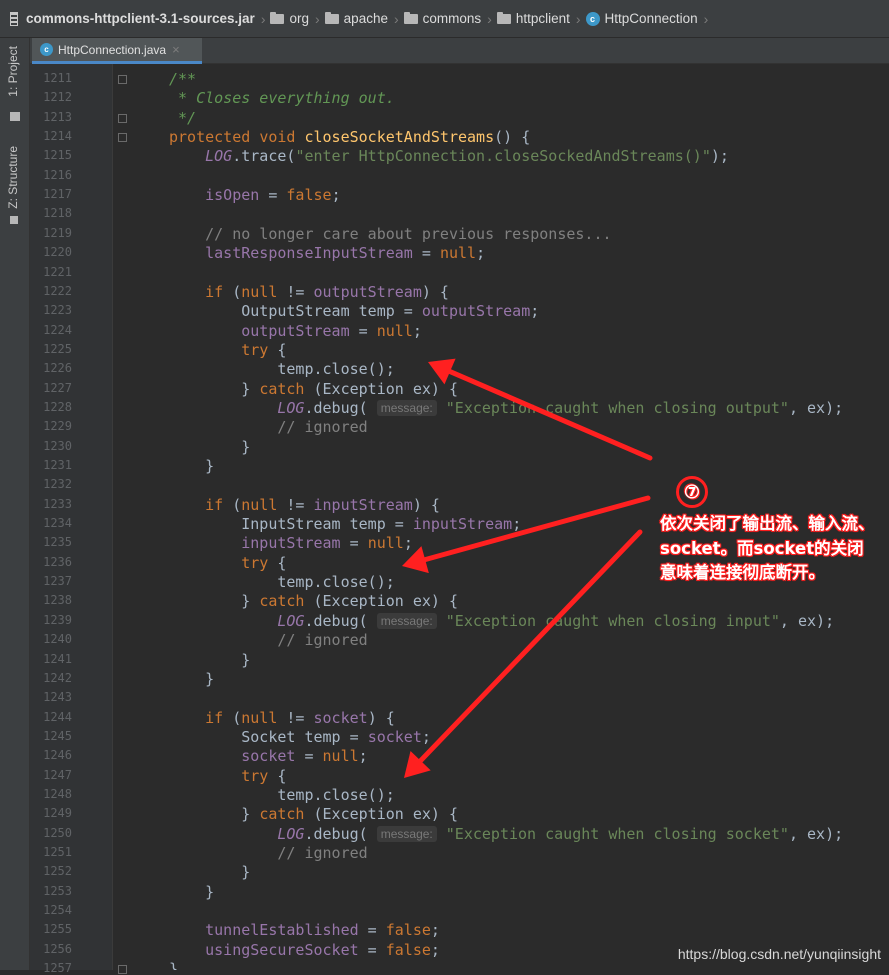 This screenshot has height=975, width=889. What do you see at coordinates (232, 195) in the screenshot?
I see `code-token: isOpen` at bounding box center [232, 195].